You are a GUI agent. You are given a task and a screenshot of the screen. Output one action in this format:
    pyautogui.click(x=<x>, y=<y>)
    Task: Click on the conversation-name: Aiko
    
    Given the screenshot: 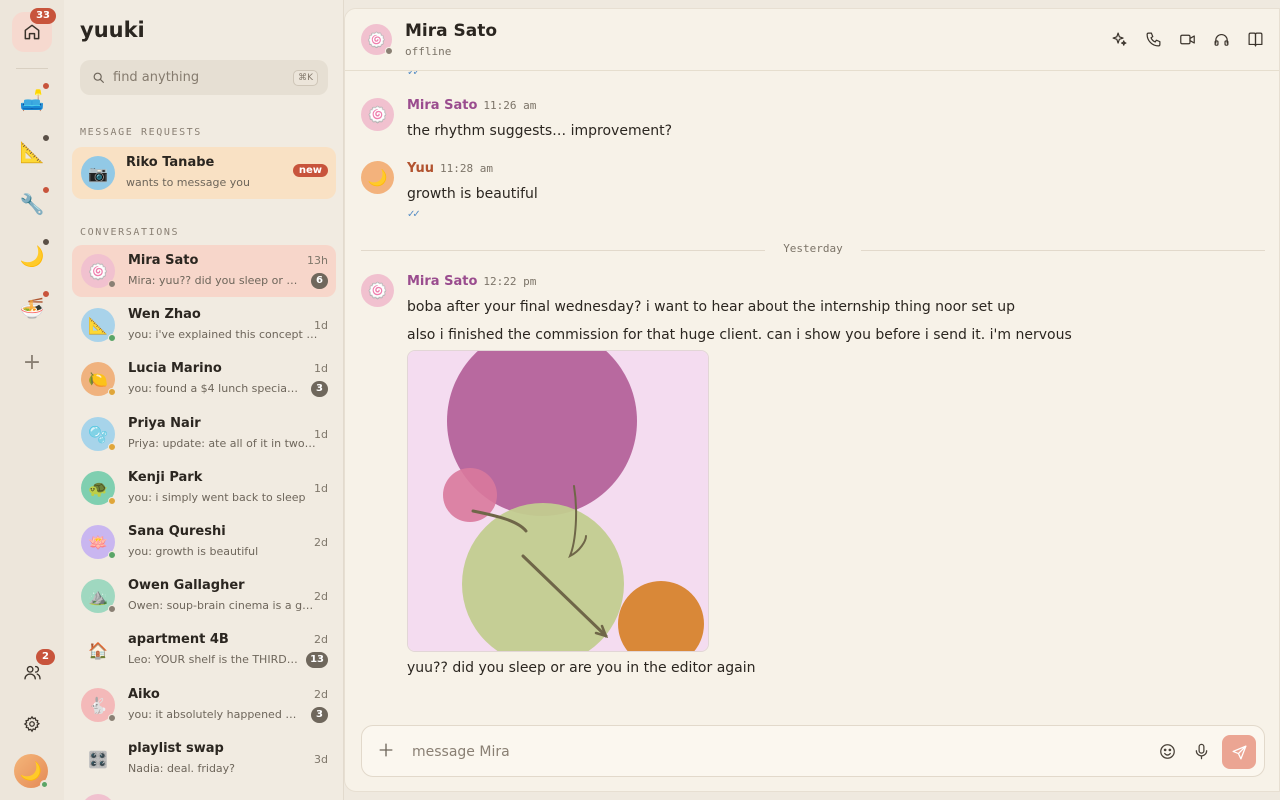 What is the action you would take?
    pyautogui.click(x=144, y=694)
    